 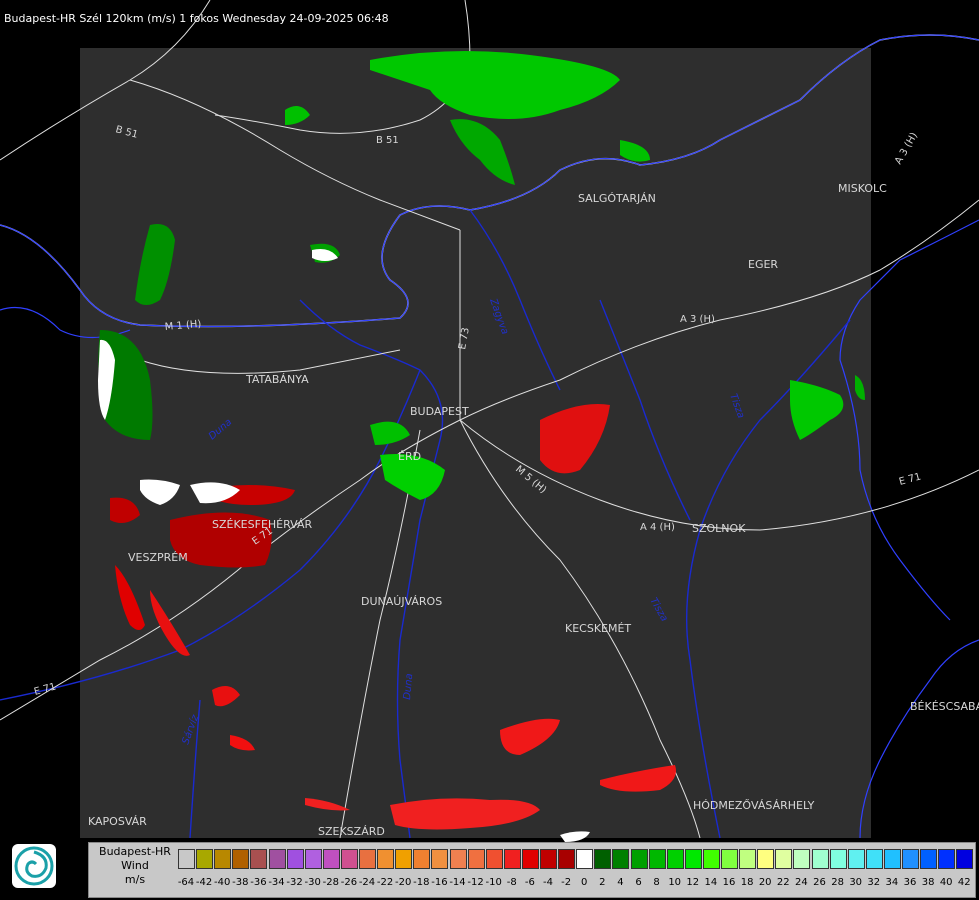 I want to click on legend-tick-label: -26, so click(x=349, y=882).